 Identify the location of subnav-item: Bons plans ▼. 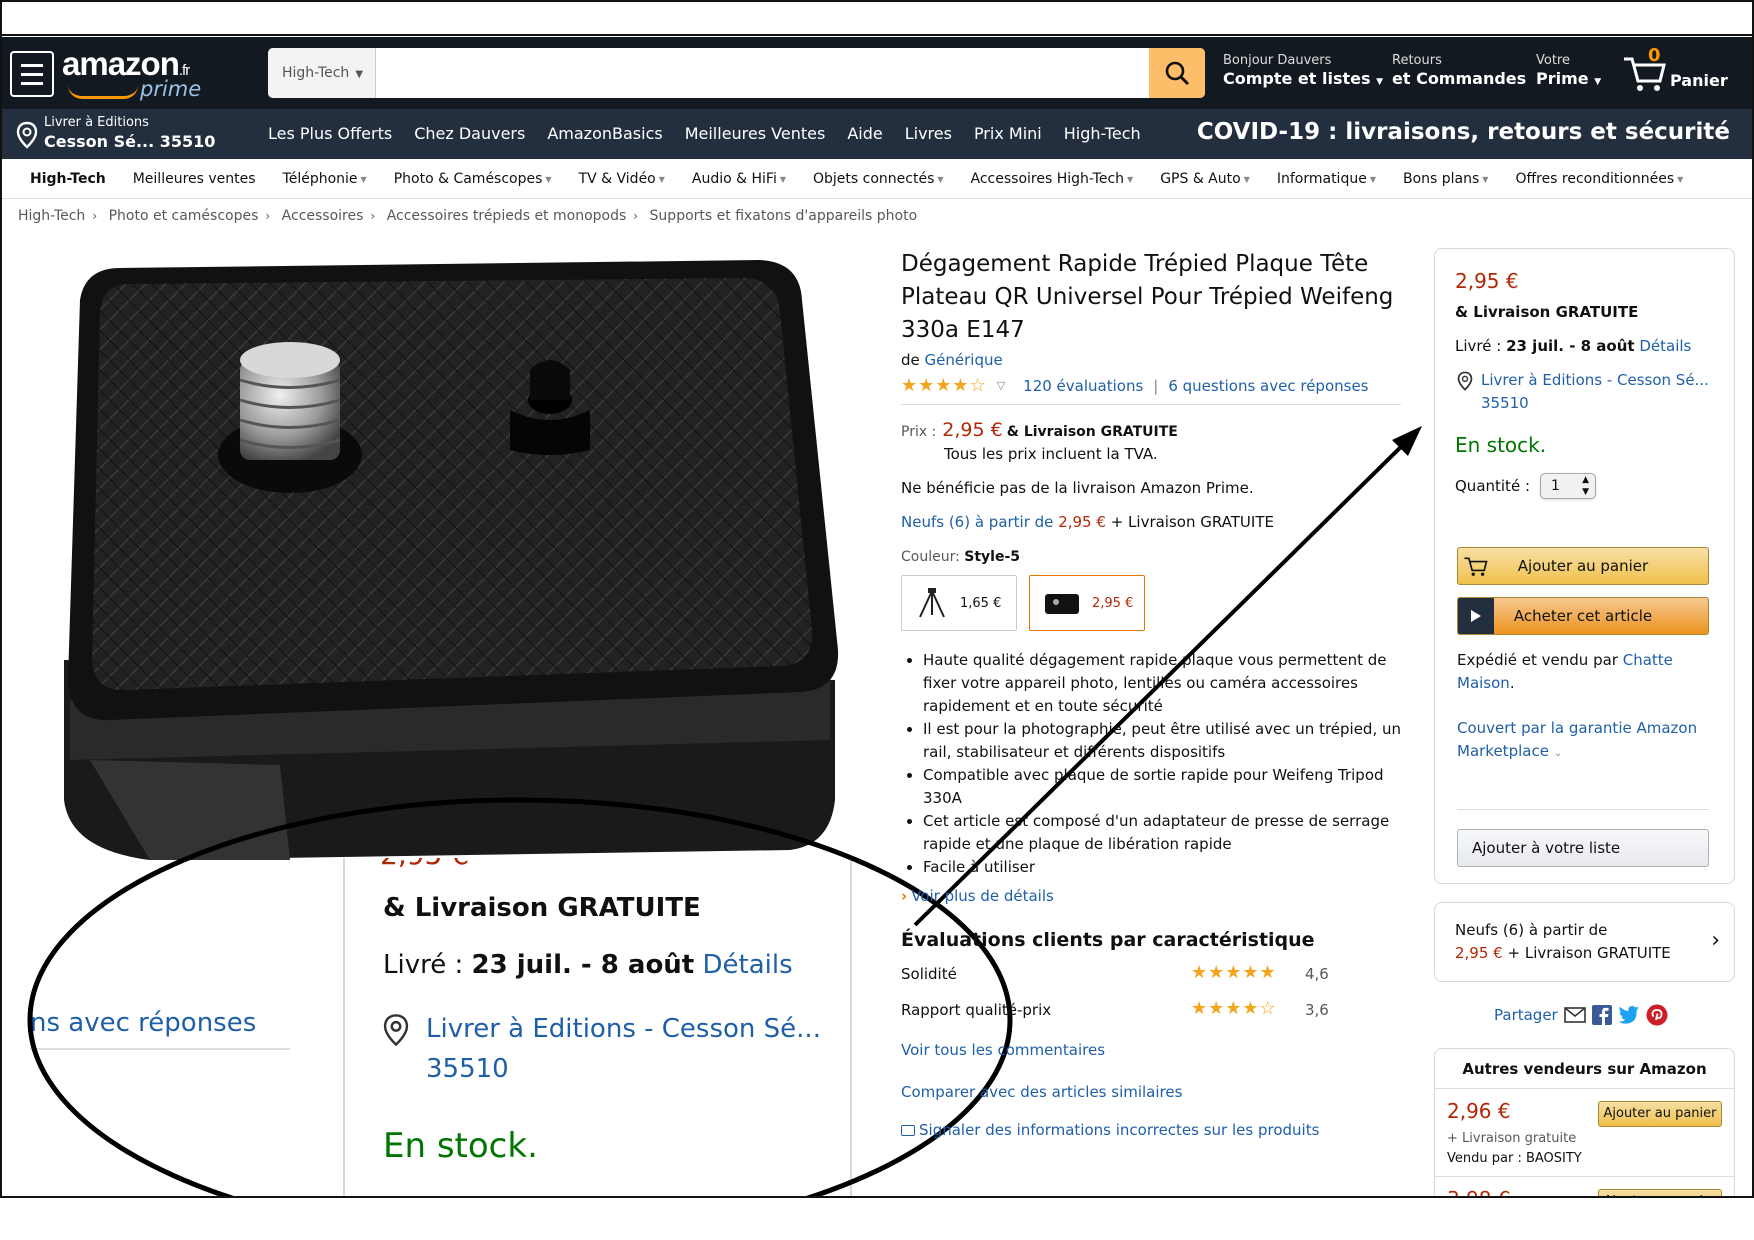
(1445, 179).